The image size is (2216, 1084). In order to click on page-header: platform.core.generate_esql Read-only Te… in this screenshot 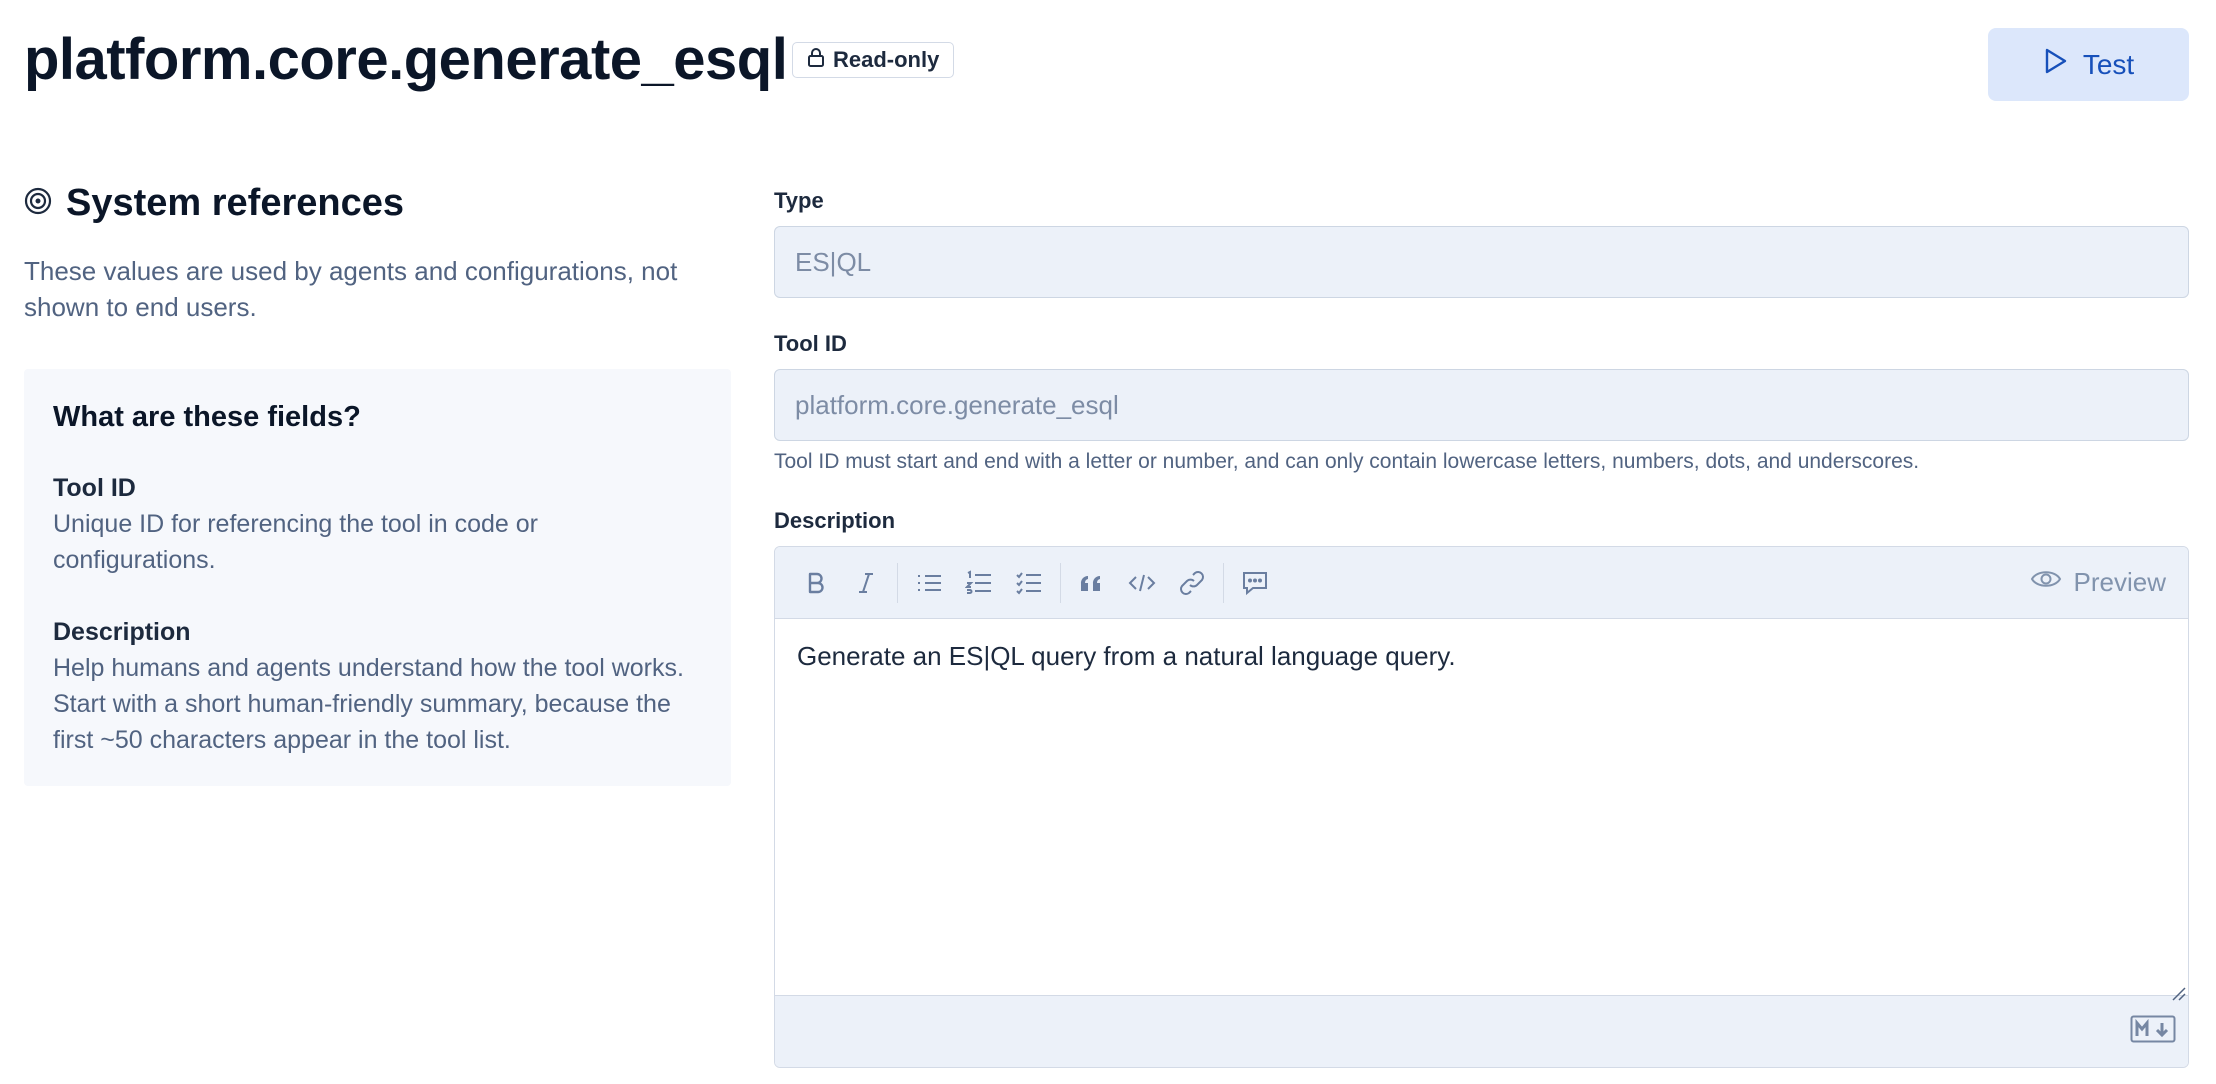, I will do `click(1106, 64)`.